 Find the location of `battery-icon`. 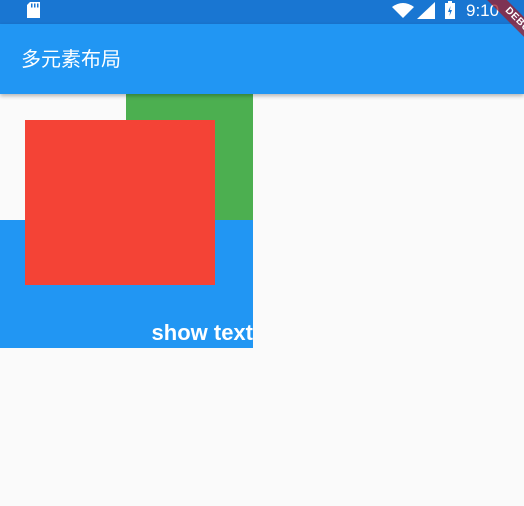

battery-icon is located at coordinates (450, 10).